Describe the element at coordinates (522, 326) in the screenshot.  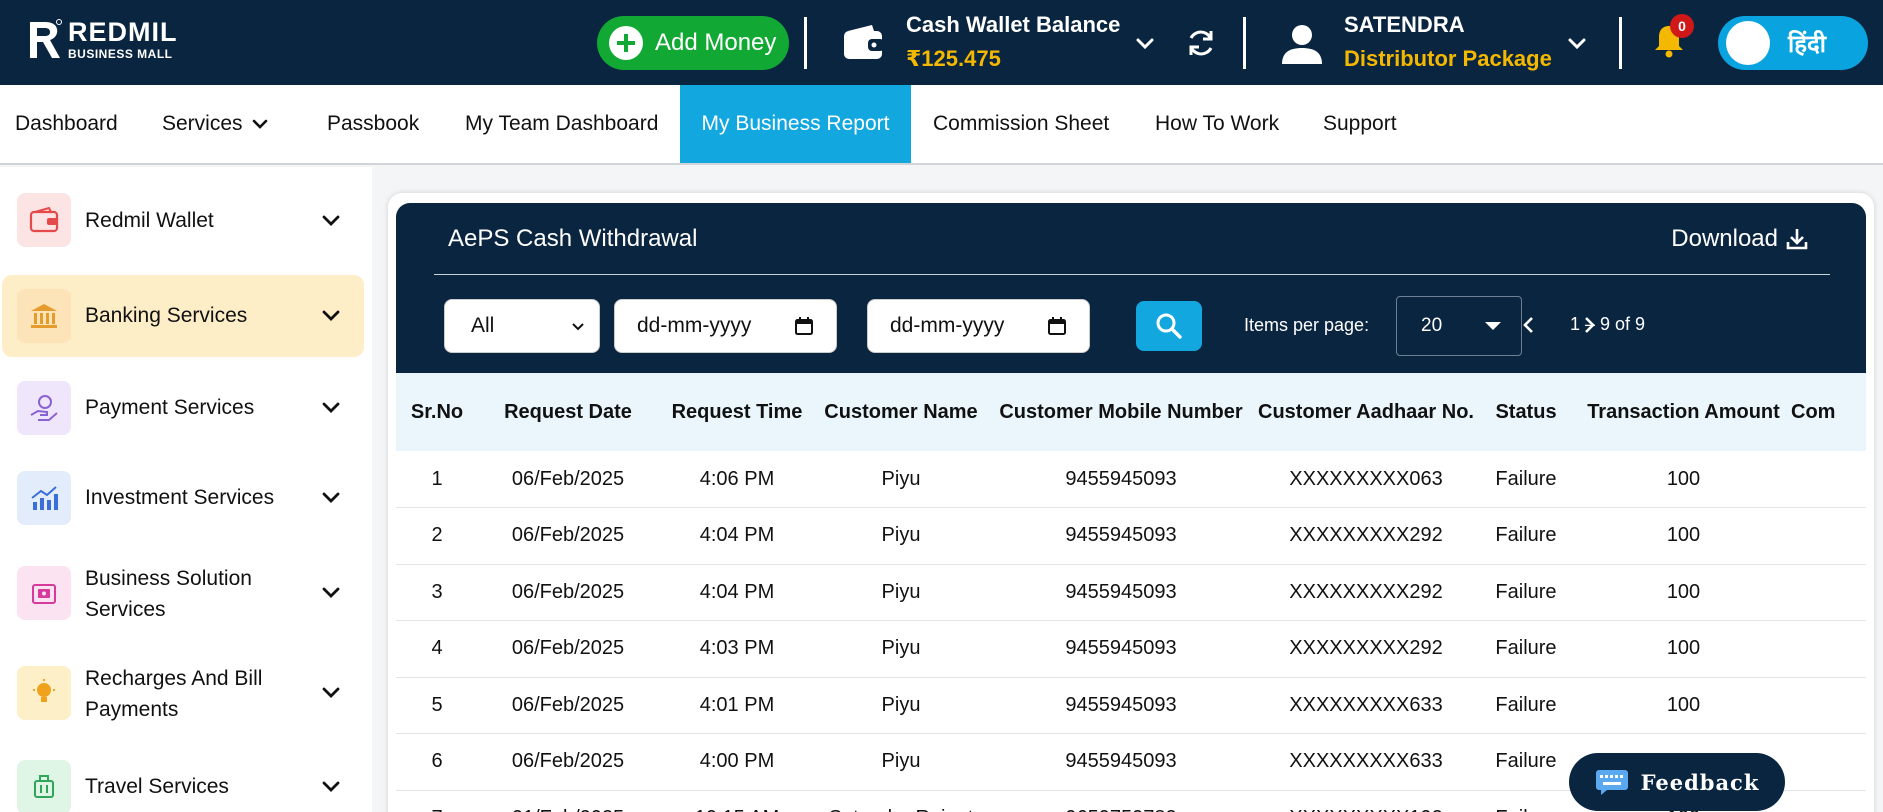
I see `status-filter-select: All` at that location.